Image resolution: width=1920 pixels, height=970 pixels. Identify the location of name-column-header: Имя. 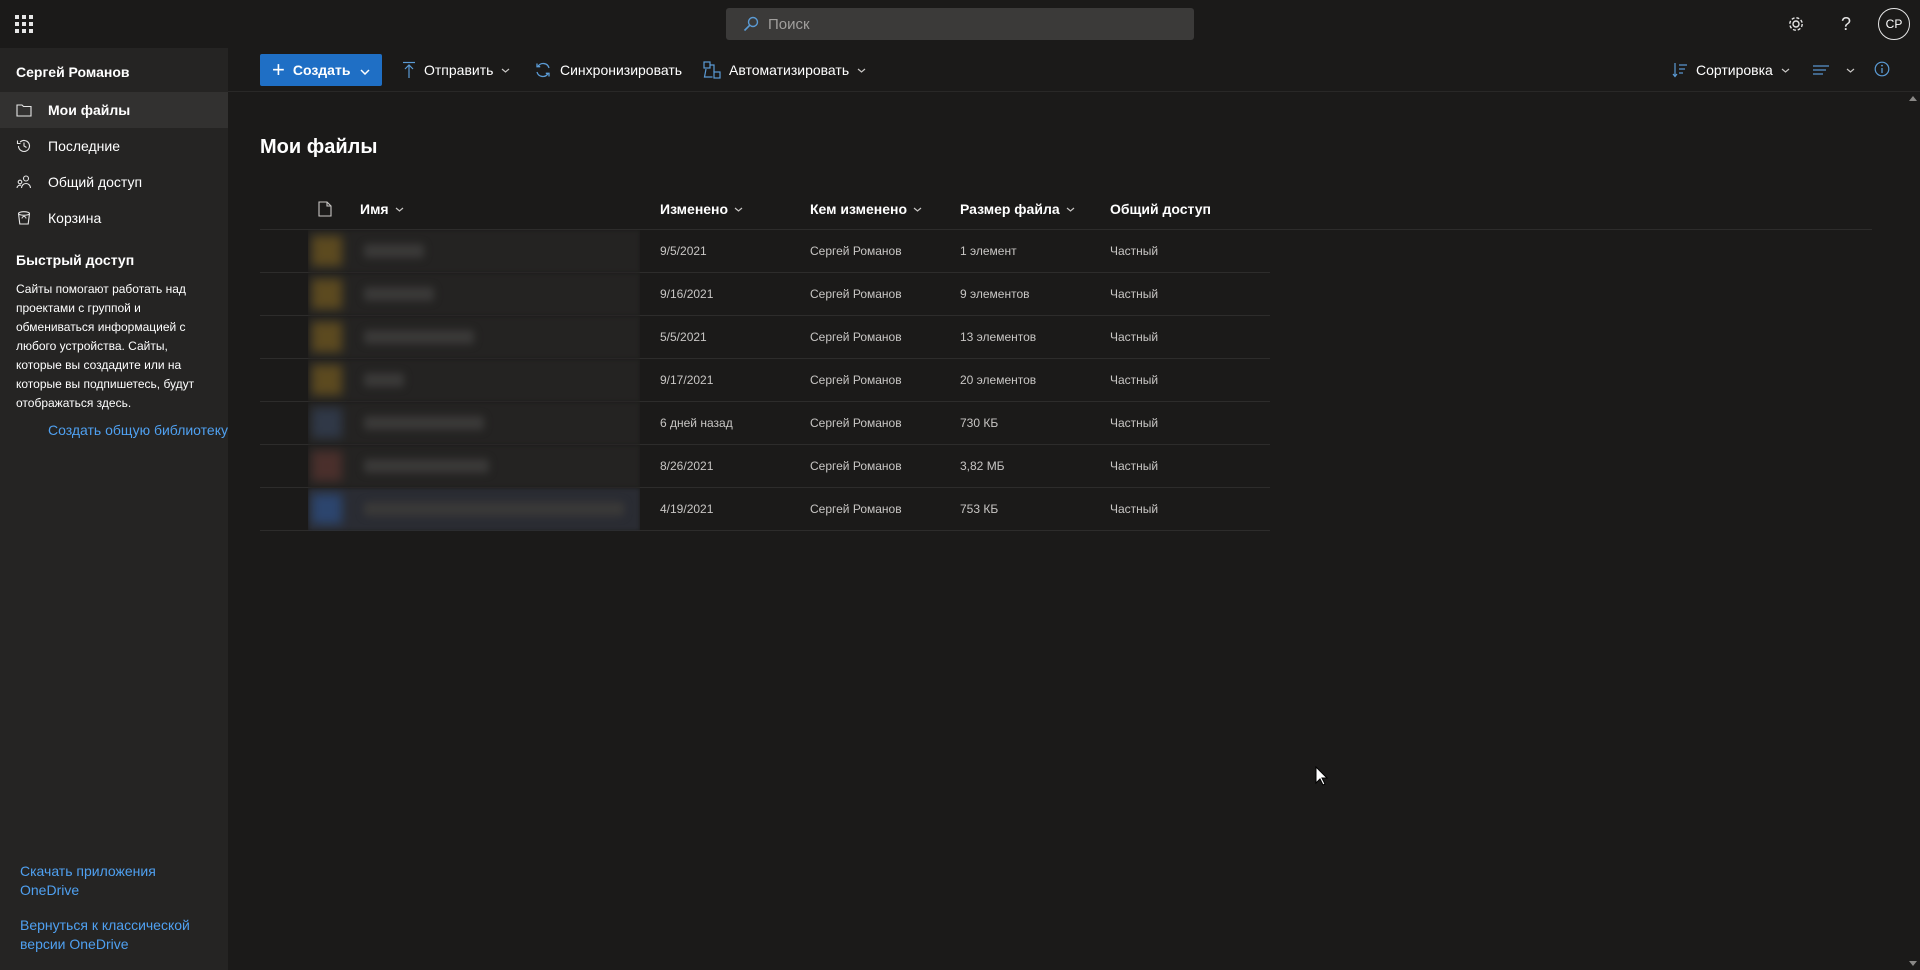
(382, 209).